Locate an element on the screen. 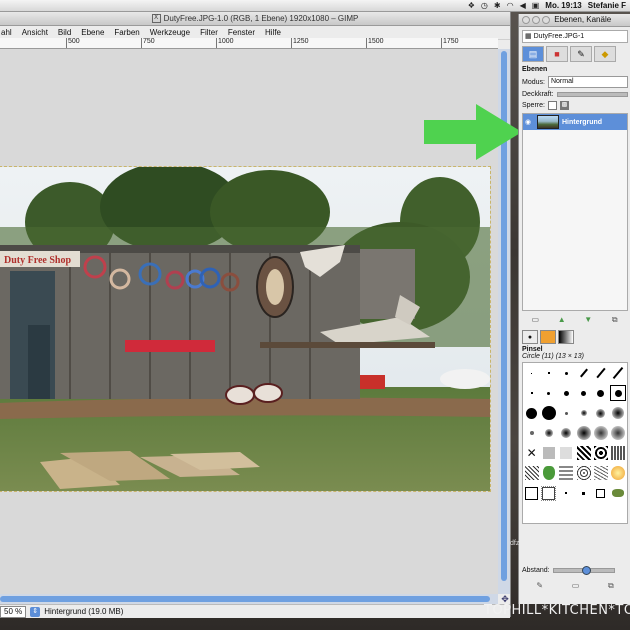  menu-layer: Ebene is located at coordinates (92, 32).